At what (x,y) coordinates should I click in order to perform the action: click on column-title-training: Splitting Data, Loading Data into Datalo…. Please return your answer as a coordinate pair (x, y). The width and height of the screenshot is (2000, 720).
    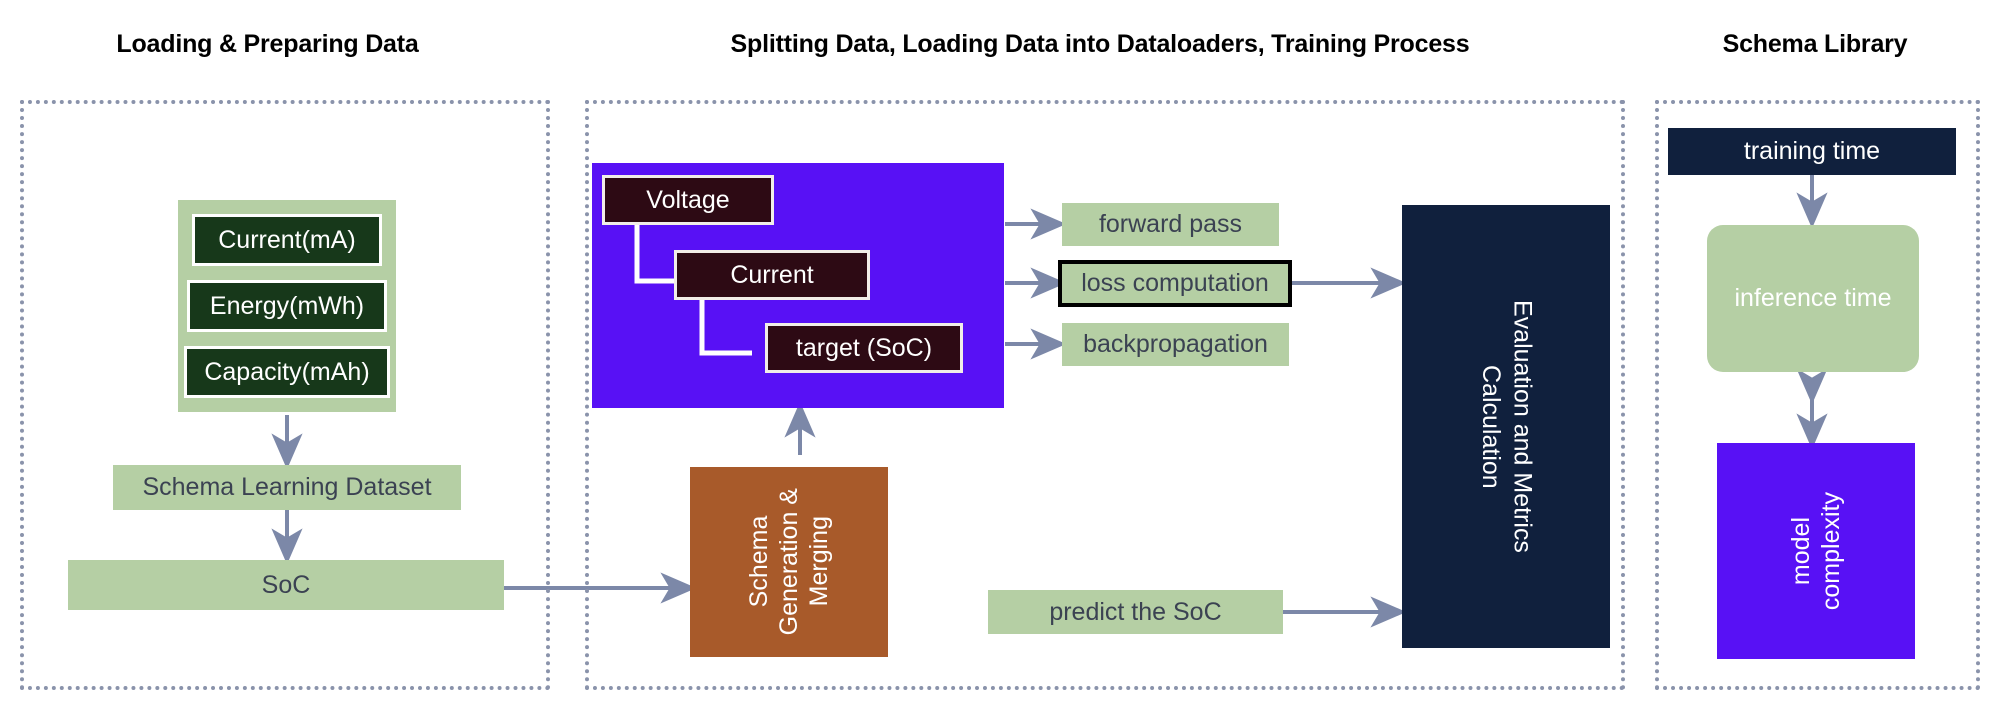
    Looking at the image, I should click on (1100, 44).